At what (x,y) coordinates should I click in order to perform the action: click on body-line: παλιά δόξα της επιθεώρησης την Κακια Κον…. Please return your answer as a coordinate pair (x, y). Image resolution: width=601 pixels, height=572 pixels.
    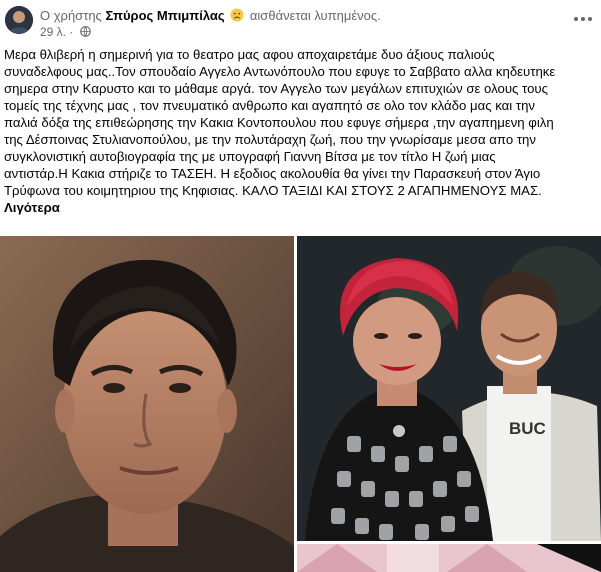
    Looking at the image, I should click on (279, 122).